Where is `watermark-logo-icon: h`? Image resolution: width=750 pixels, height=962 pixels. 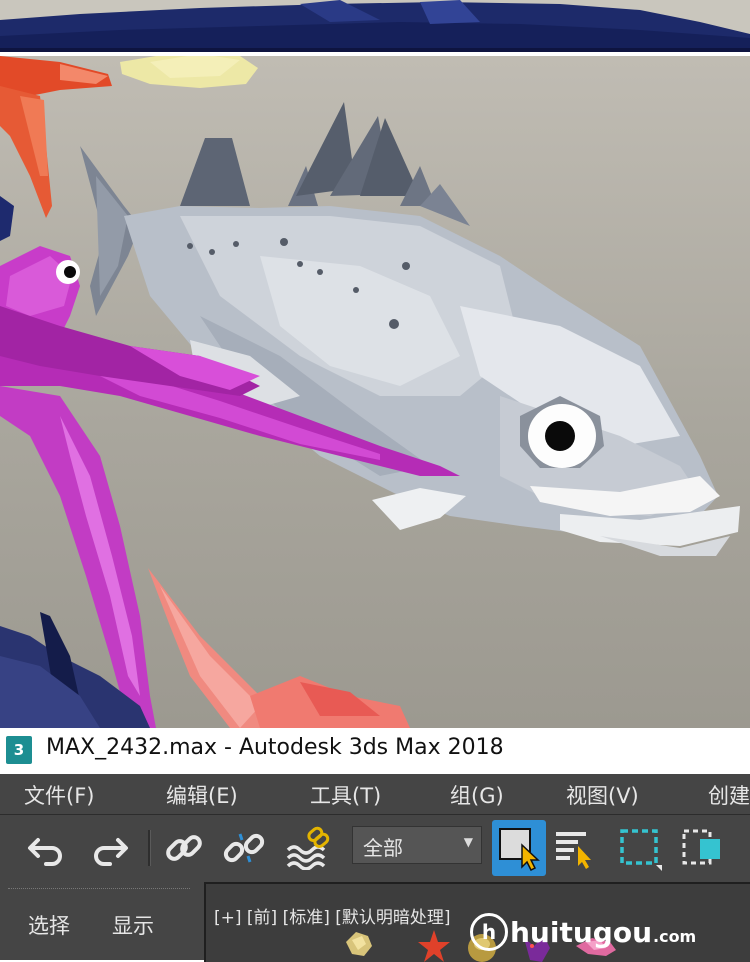
watermark-logo-icon: h is located at coordinates (489, 932).